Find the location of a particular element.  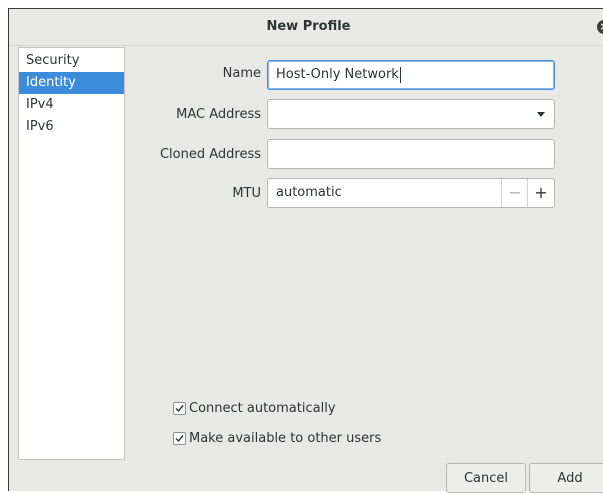

name-value: Host-Only Network is located at coordinates (337, 74).